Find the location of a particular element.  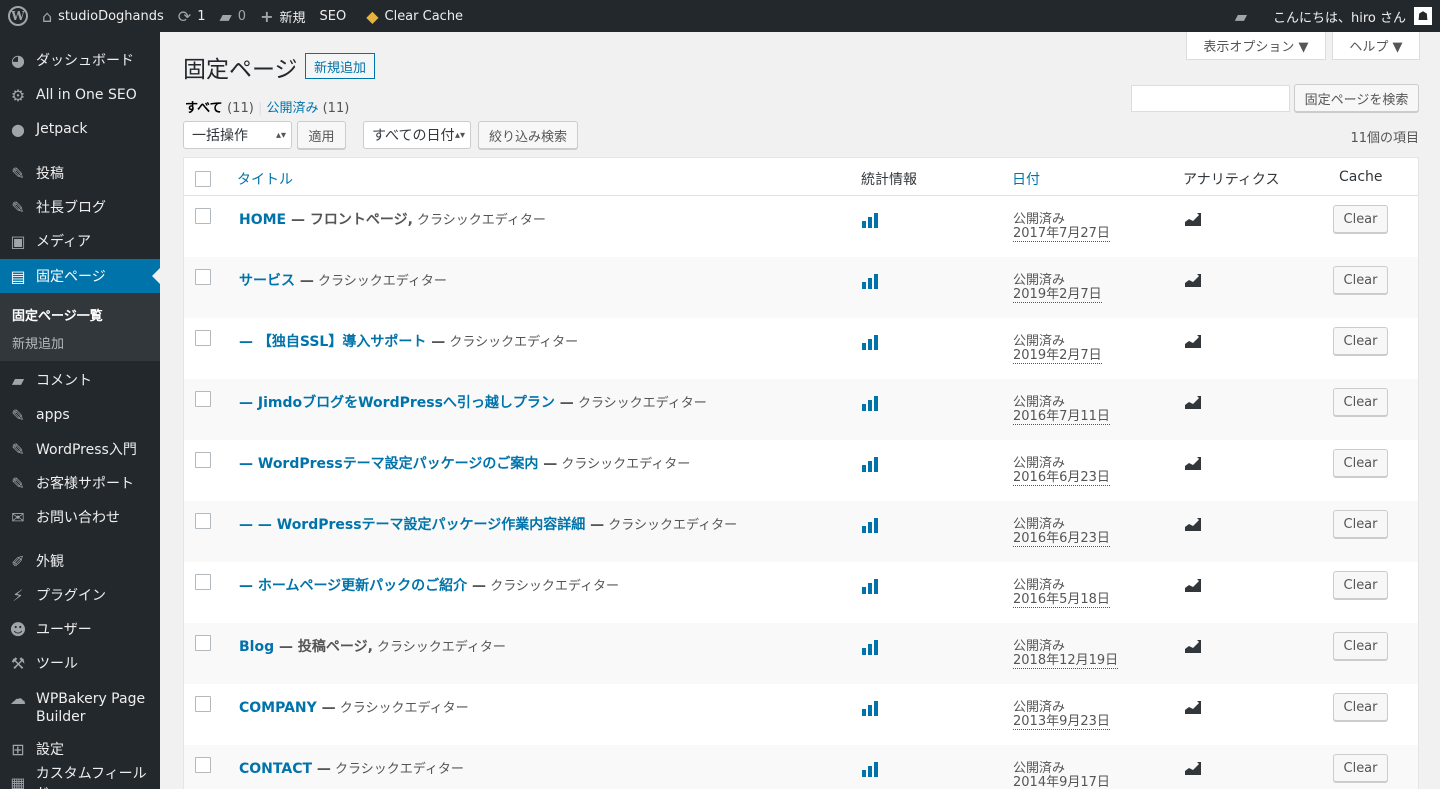

help-button: ヘルプ ▼ is located at coordinates (1376, 46).